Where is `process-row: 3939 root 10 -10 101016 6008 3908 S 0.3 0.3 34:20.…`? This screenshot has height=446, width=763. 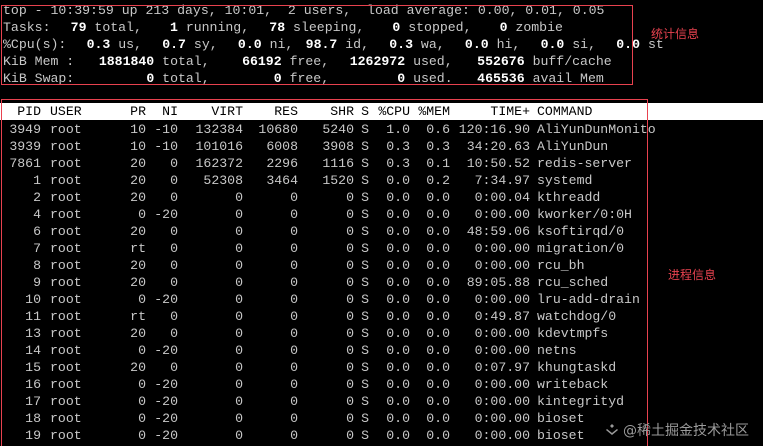 process-row: 3939 root 10 -10 101016 6008 3908 S 0.3 0.3 34:20.… is located at coordinates (381, 146).